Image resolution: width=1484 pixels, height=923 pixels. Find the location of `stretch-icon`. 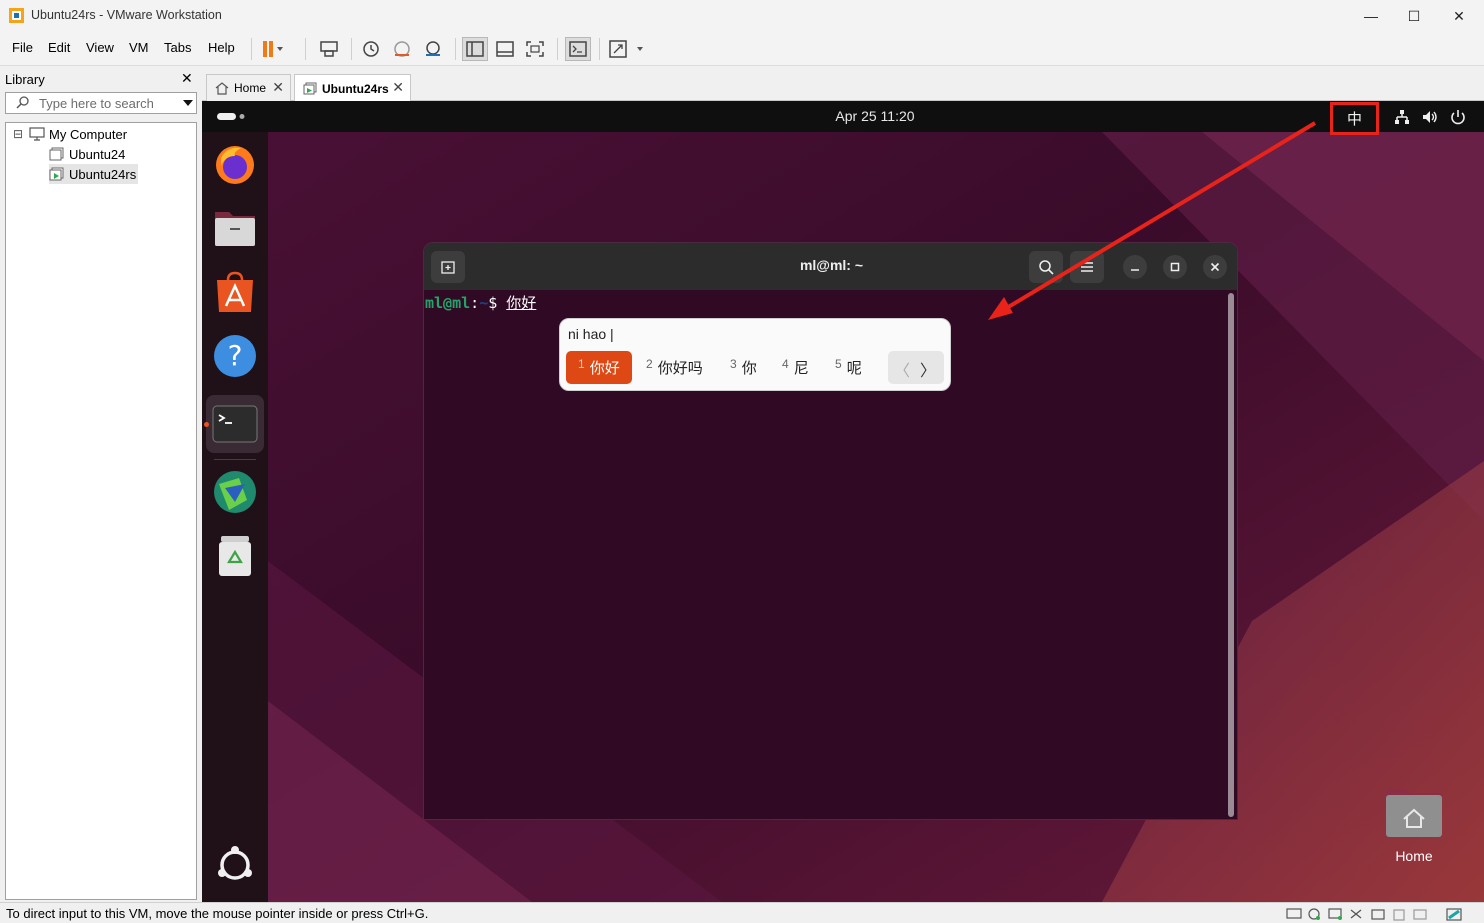

stretch-icon is located at coordinates (626, 49).